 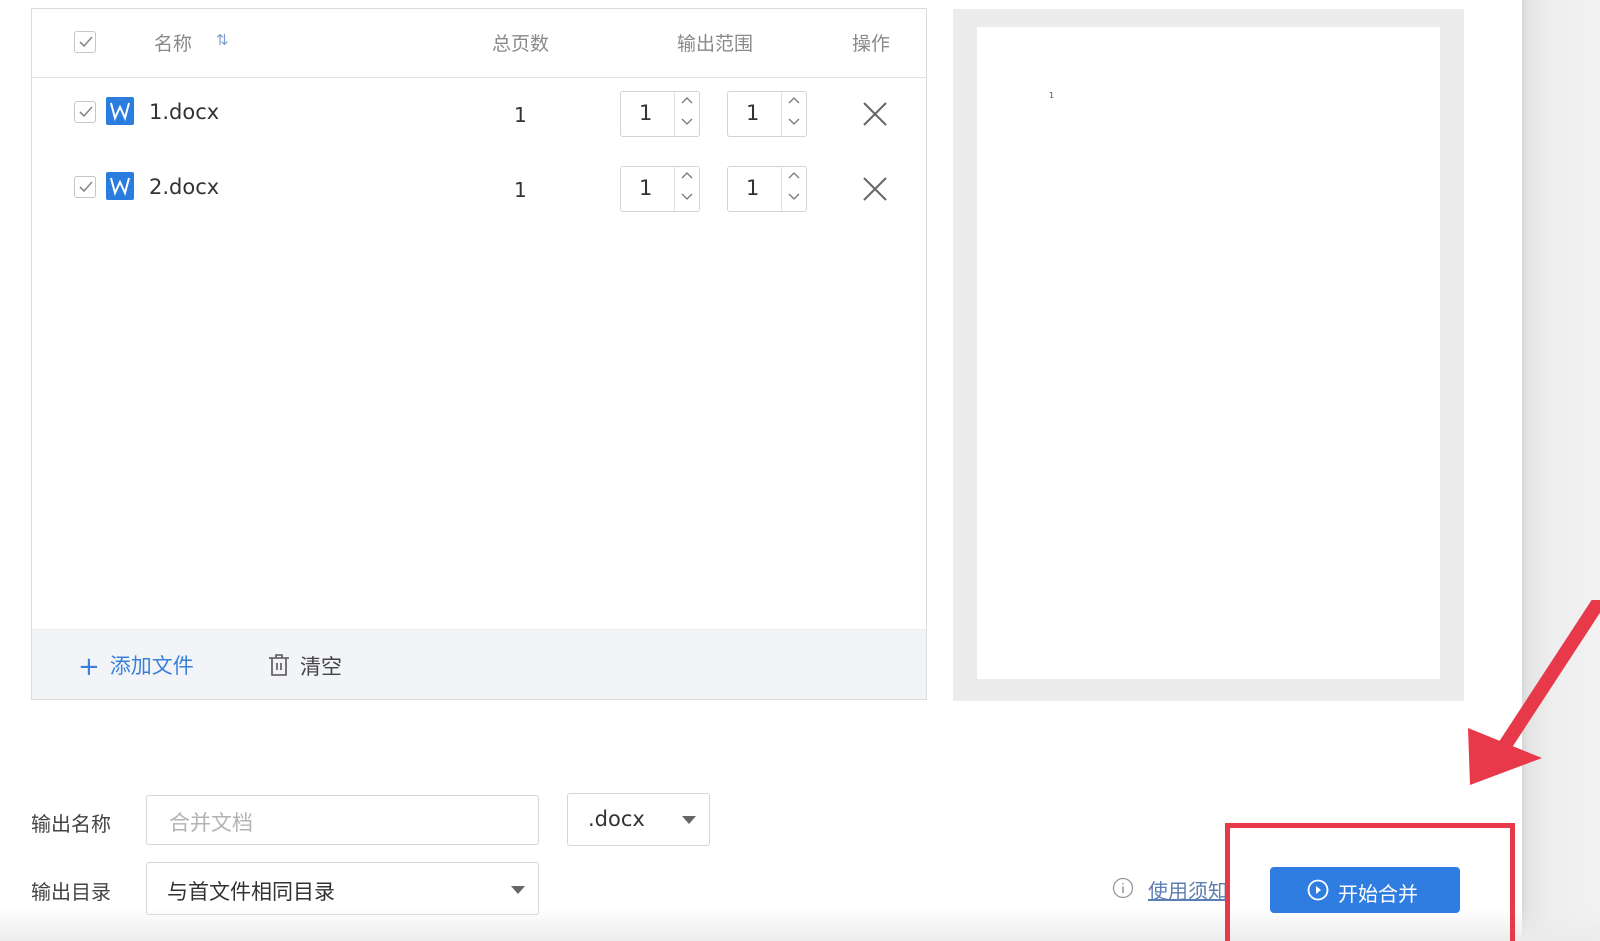 I want to click on table-header: 名称 ⇅ 总页数 输出范围 操作, so click(x=479, y=43).